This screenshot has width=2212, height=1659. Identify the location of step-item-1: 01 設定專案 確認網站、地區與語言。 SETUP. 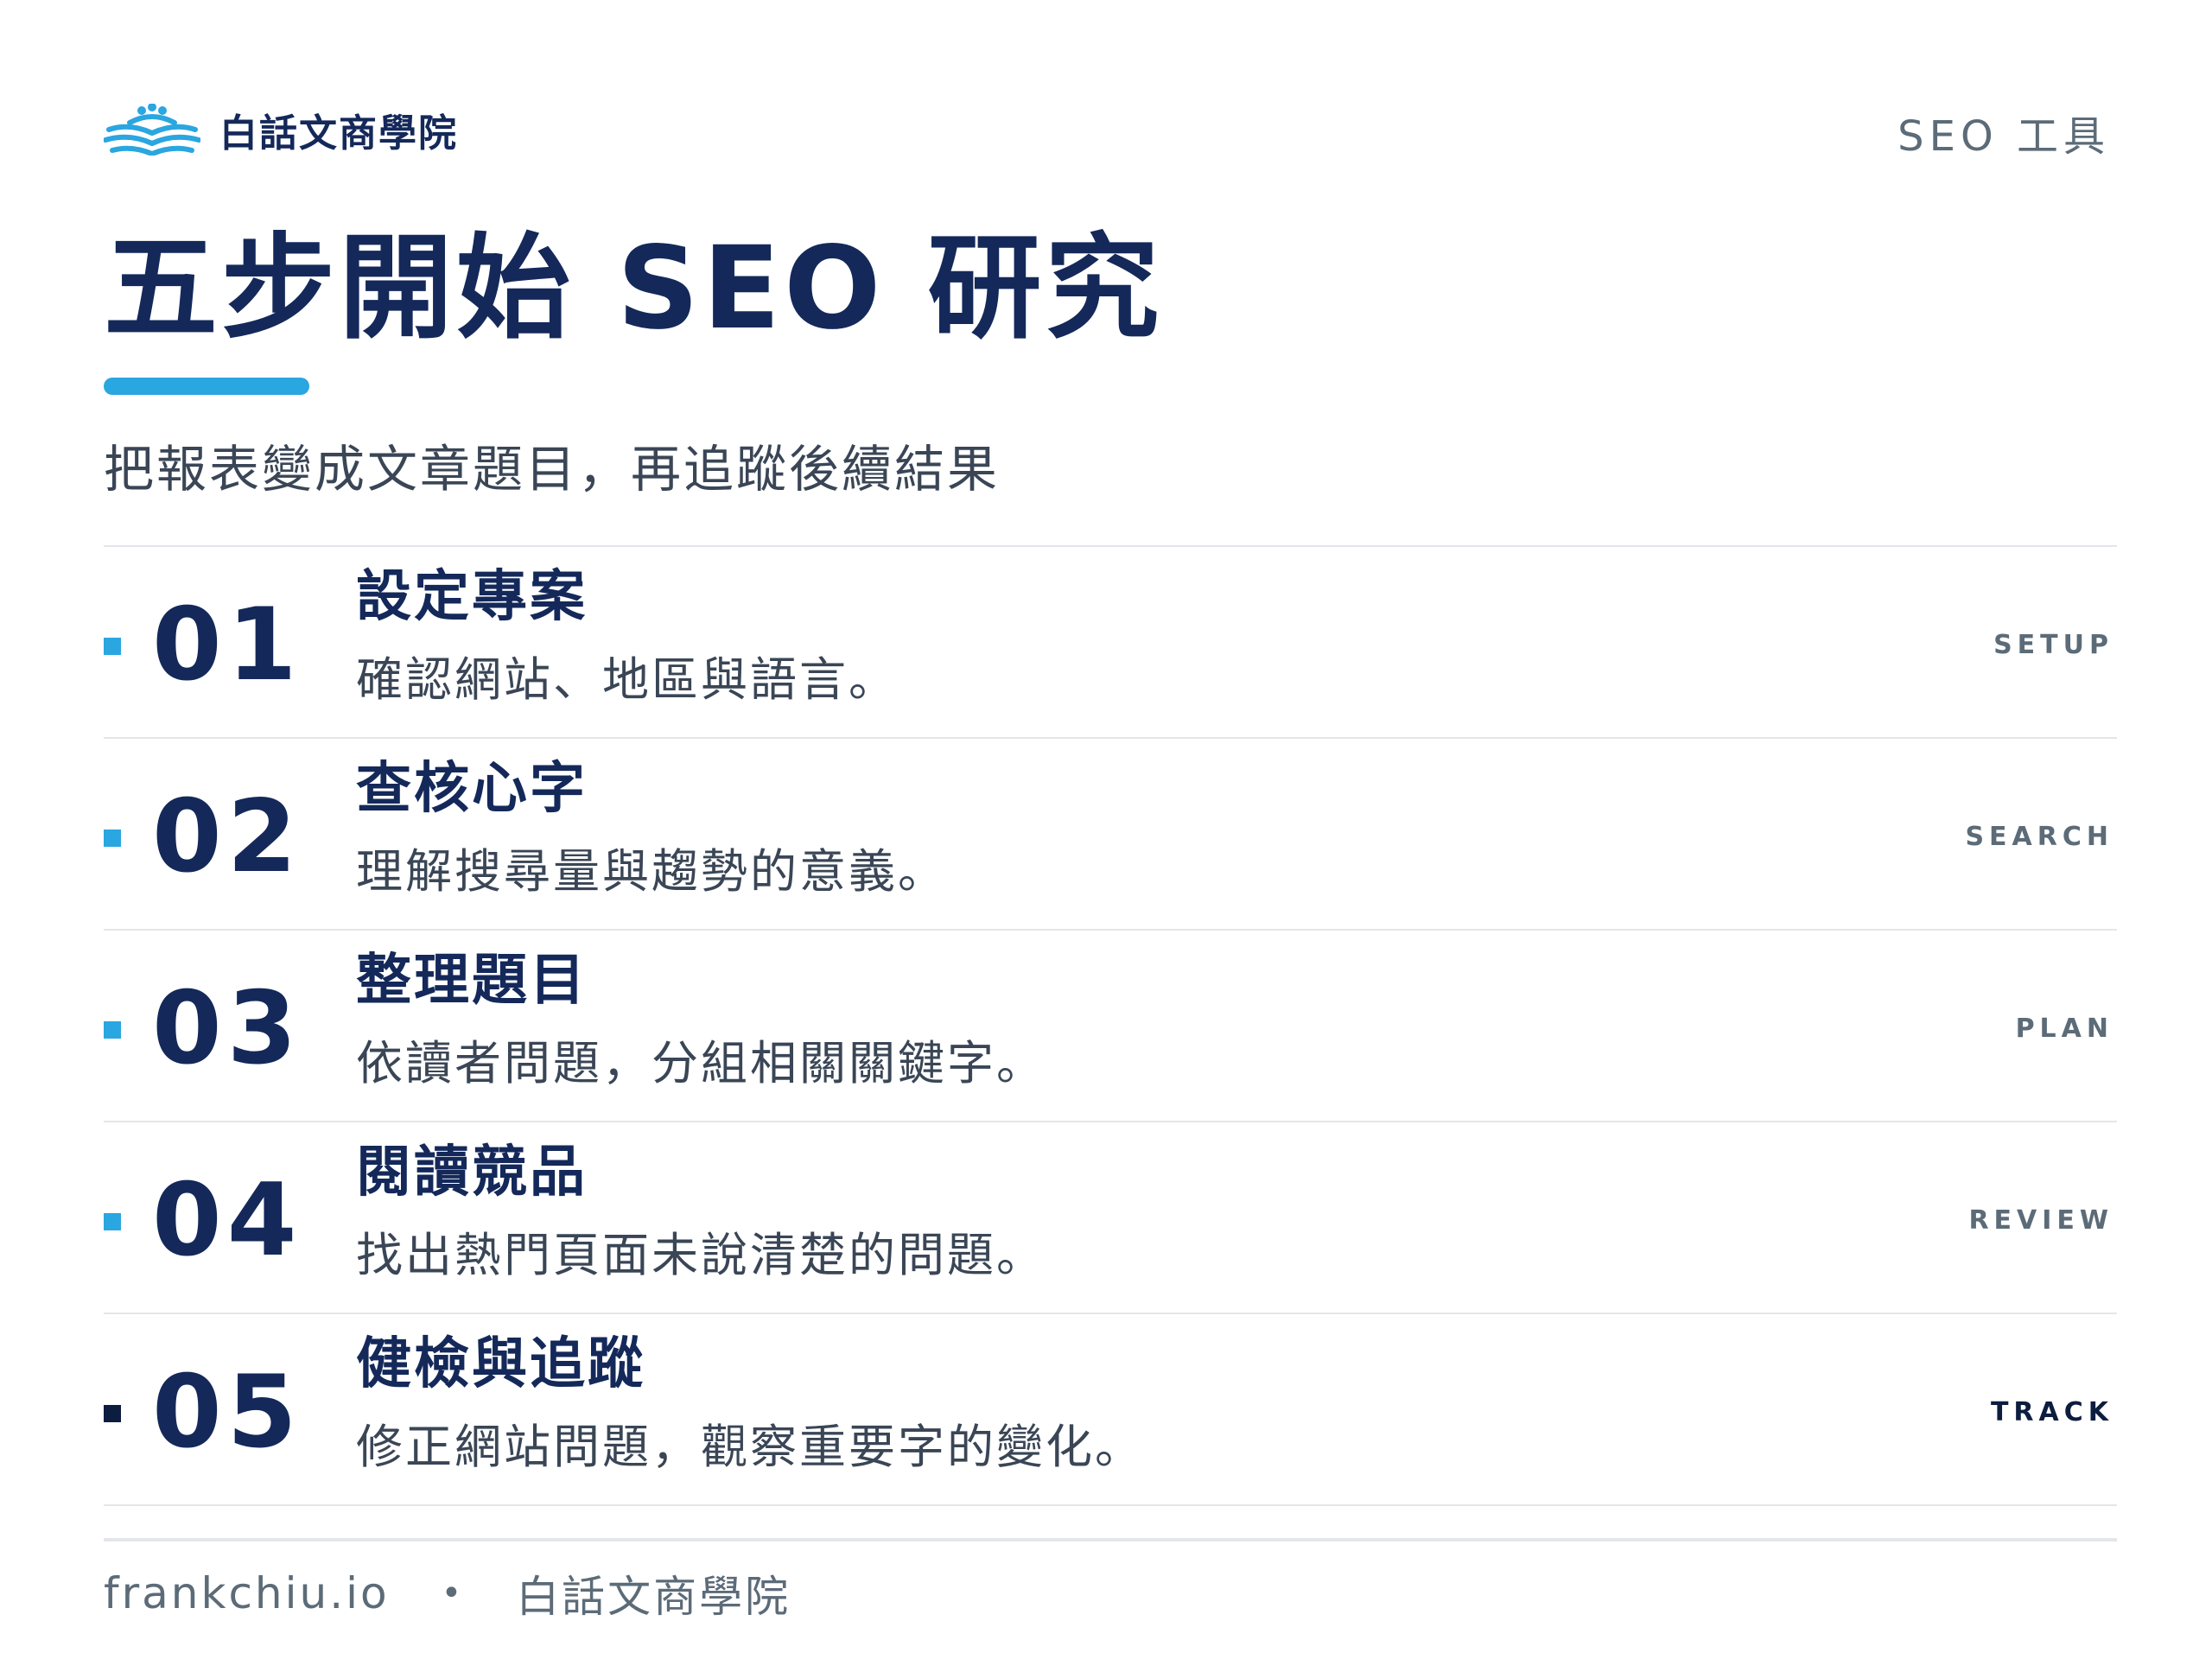
(1110, 642).